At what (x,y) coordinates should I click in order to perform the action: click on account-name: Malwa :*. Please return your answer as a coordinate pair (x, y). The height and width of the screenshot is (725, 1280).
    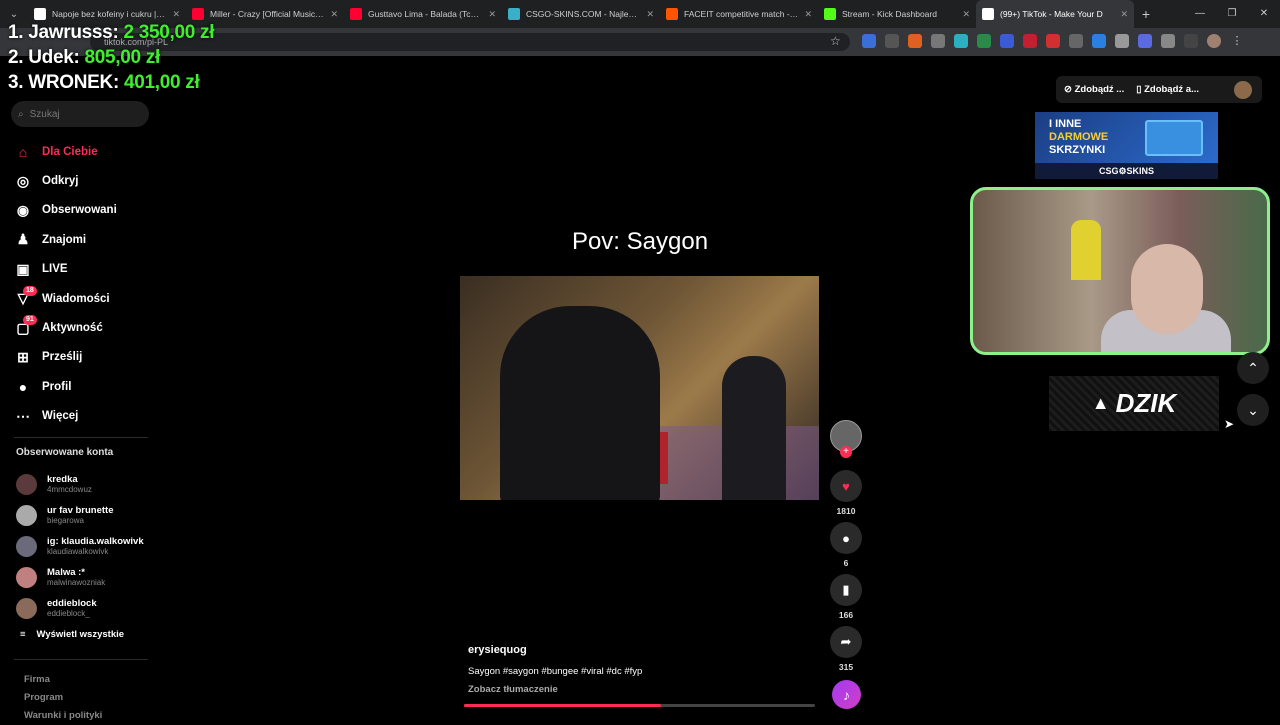
    Looking at the image, I should click on (66, 572).